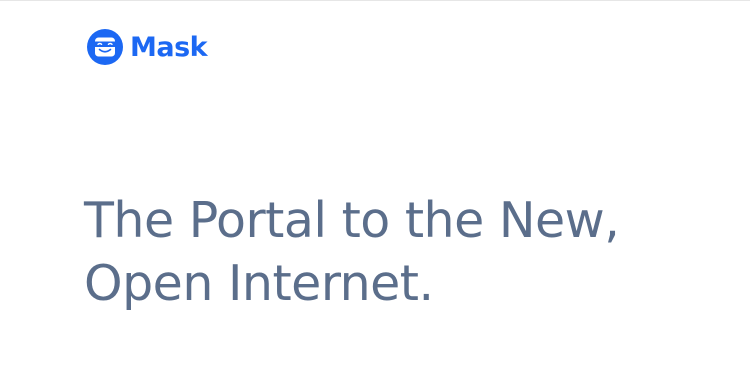  I want to click on hero-headline-line1: The Portal to the New,, so click(352, 220).